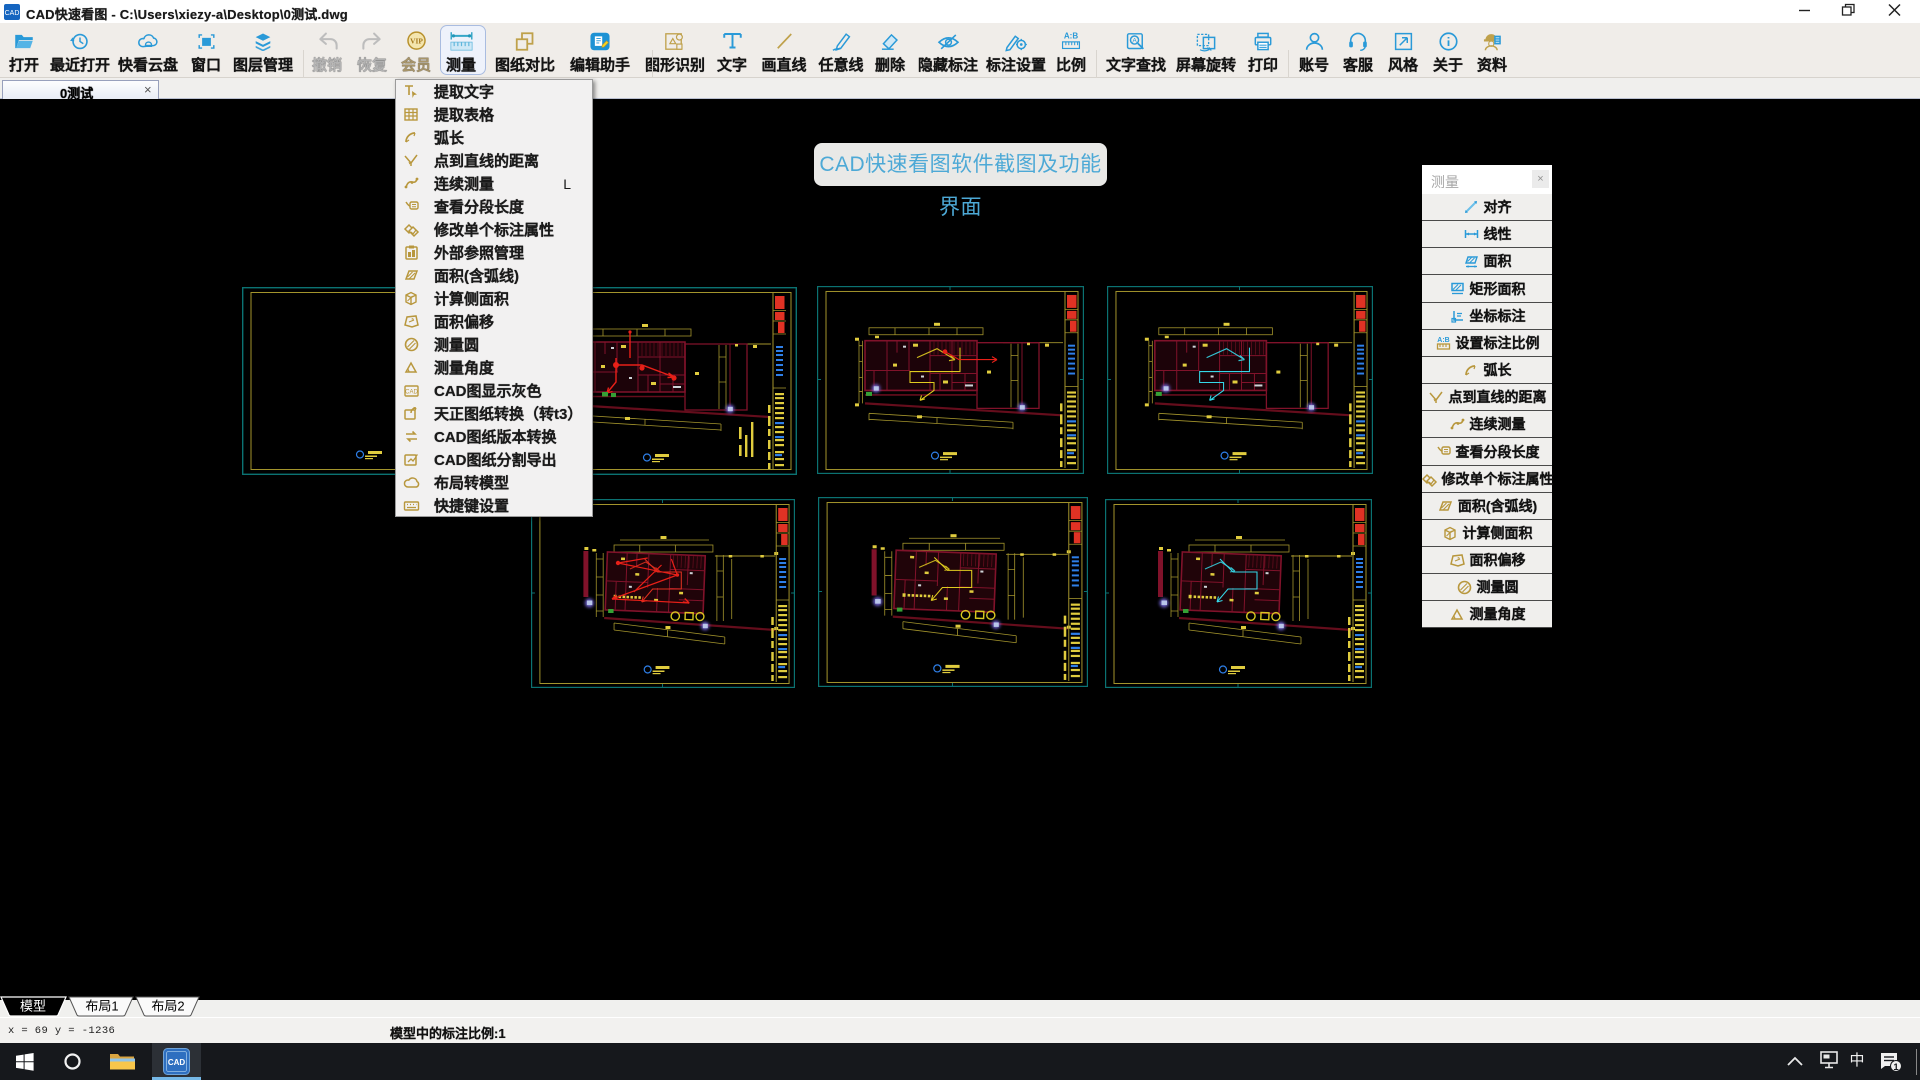 Image resolution: width=1920 pixels, height=1080 pixels. What do you see at coordinates (1896, 1067) in the screenshot?
I see `svg-text: 1` at bounding box center [1896, 1067].